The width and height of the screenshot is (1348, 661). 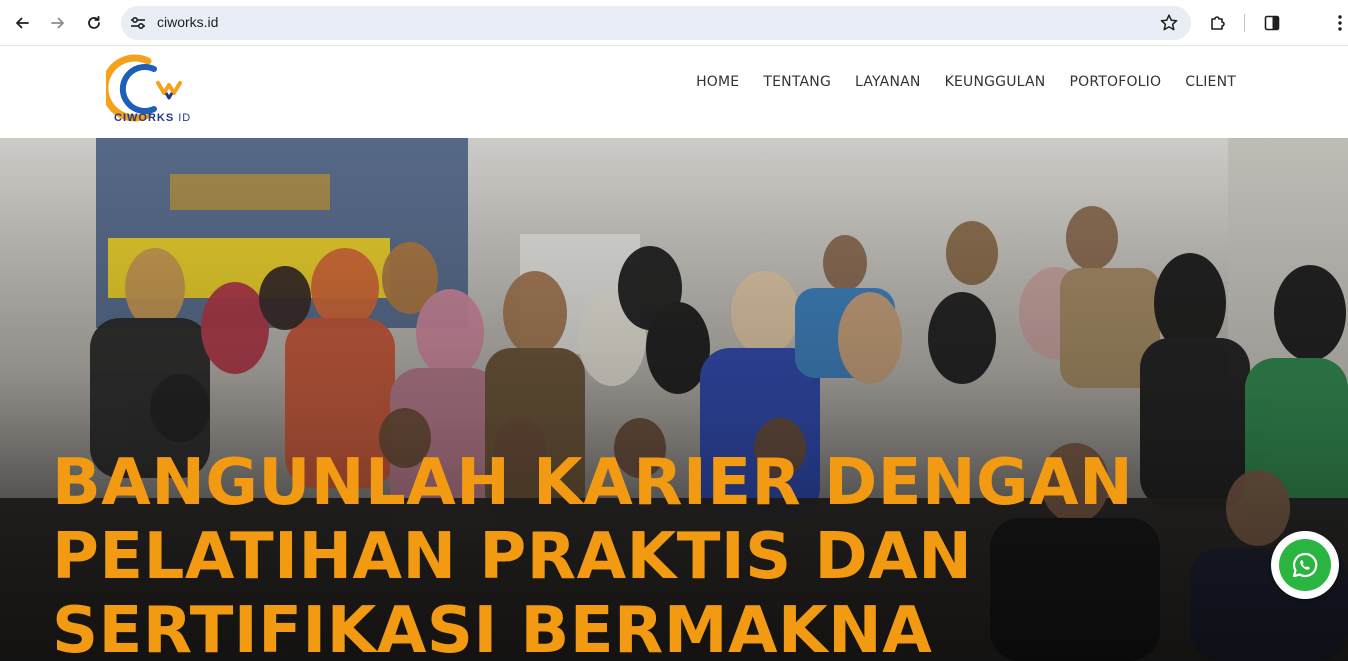 I want to click on logo-suffix: ID, so click(x=183, y=118).